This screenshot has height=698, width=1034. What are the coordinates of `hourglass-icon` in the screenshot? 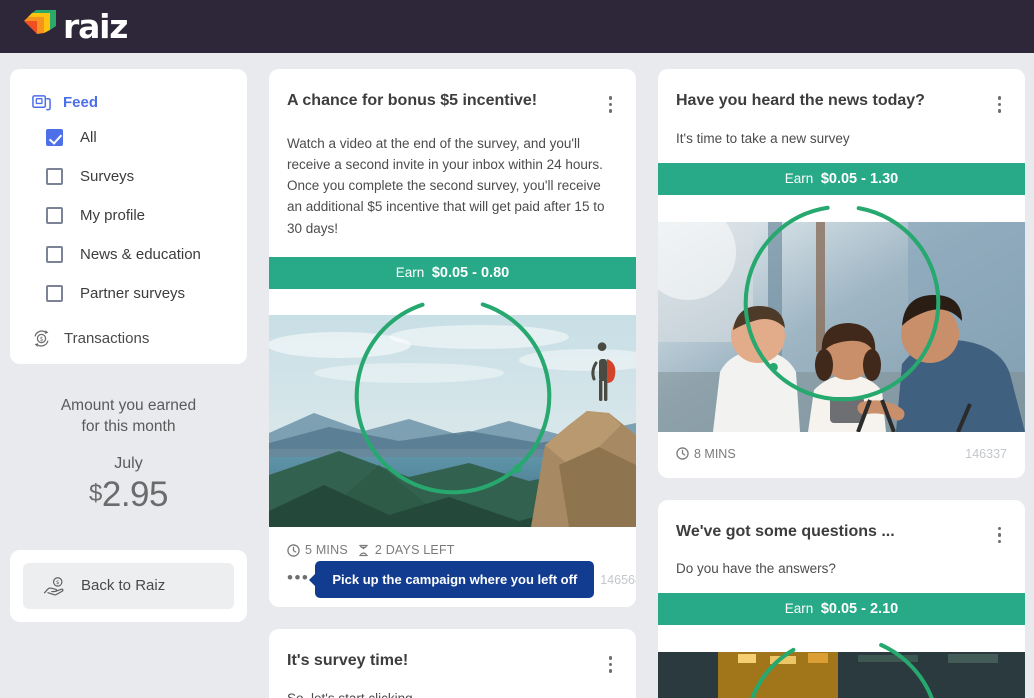 It's located at (363, 550).